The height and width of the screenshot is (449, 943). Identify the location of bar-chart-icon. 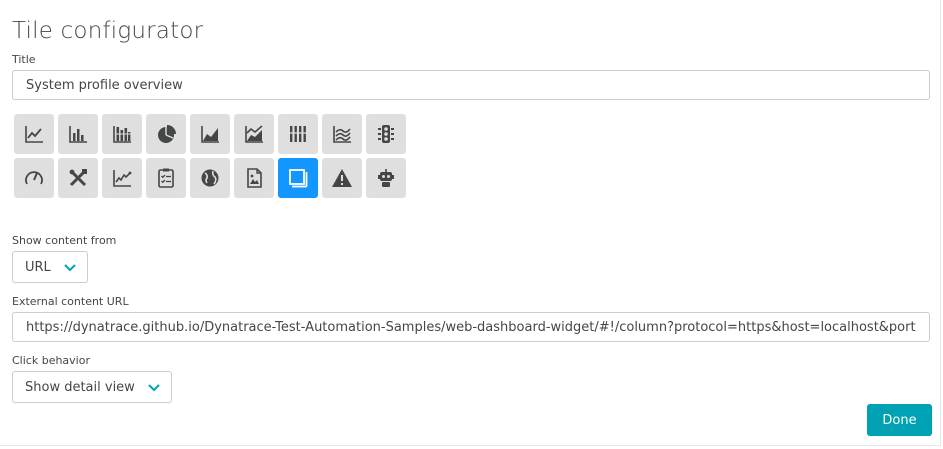
(78, 134).